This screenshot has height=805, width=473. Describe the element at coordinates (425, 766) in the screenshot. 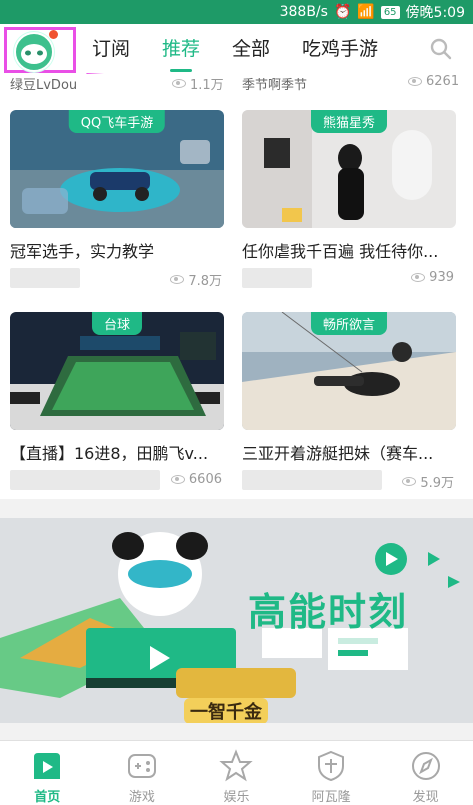

I see `compass-icon` at that location.